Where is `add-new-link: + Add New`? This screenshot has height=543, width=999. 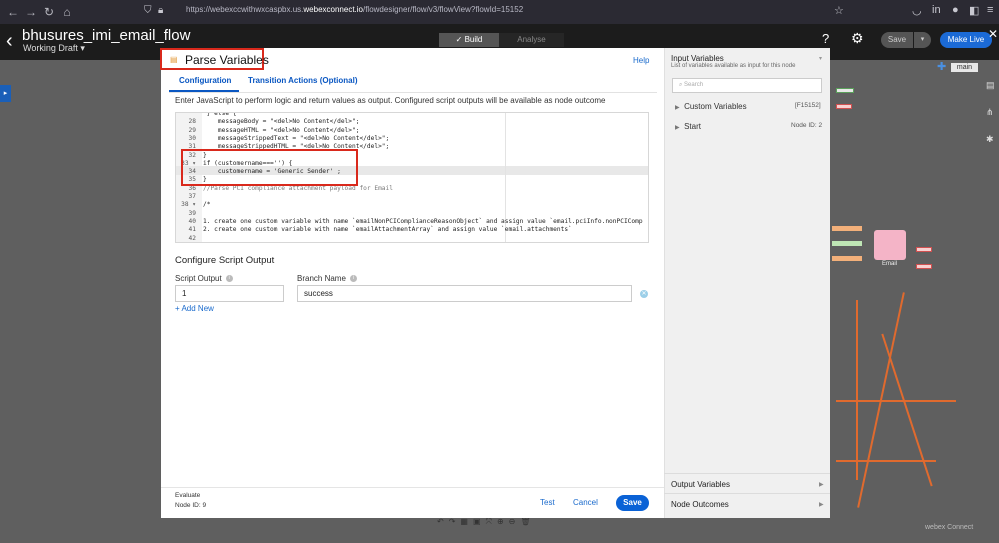 add-new-link: + Add New is located at coordinates (194, 308).